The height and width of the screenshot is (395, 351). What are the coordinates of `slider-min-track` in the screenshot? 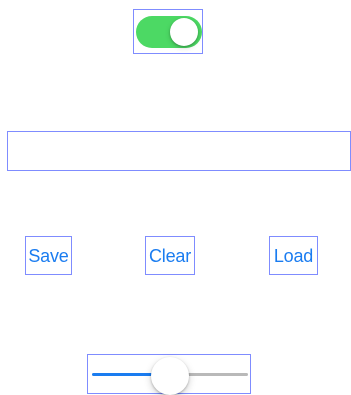 It's located at (123, 374).